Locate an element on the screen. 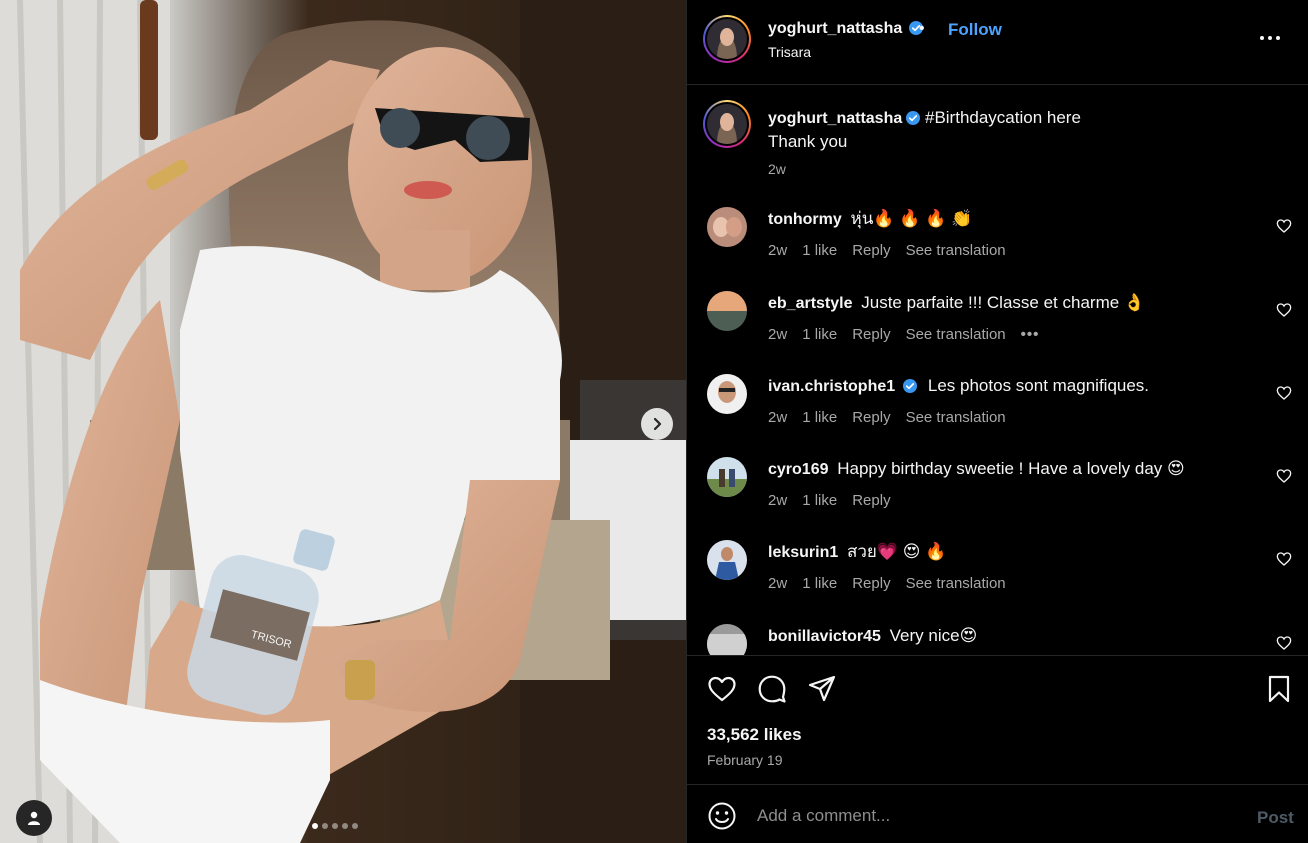 The width and height of the screenshot is (1308, 843). caption-avatar is located at coordinates (727, 124).